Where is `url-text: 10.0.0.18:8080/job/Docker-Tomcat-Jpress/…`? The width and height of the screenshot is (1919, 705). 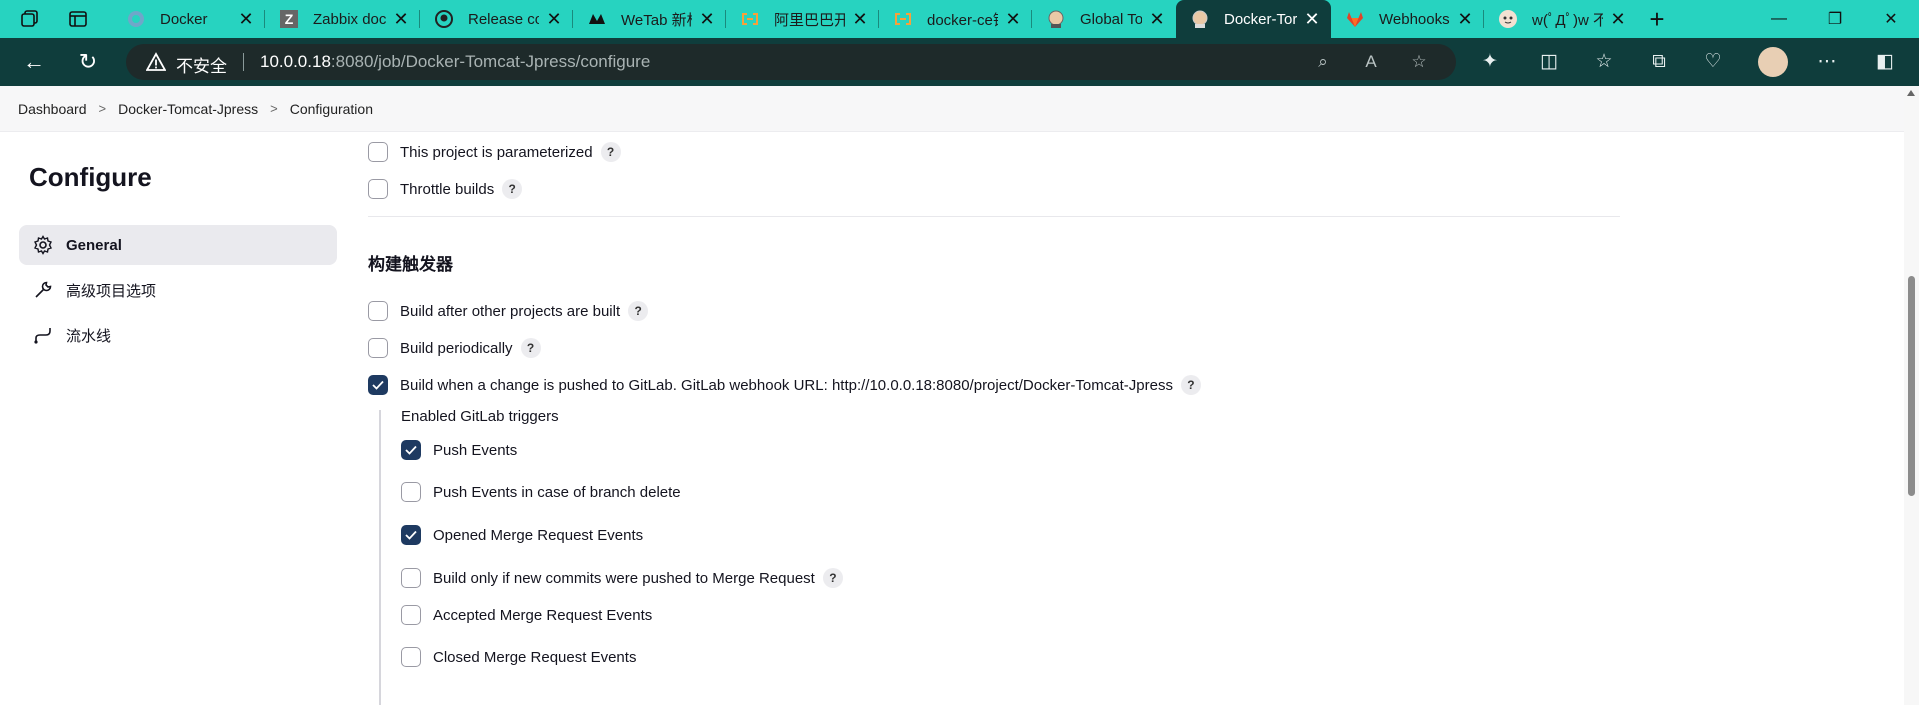 url-text: 10.0.0.18:8080/job/Docker-Tomcat-Jpress/… is located at coordinates (455, 62).